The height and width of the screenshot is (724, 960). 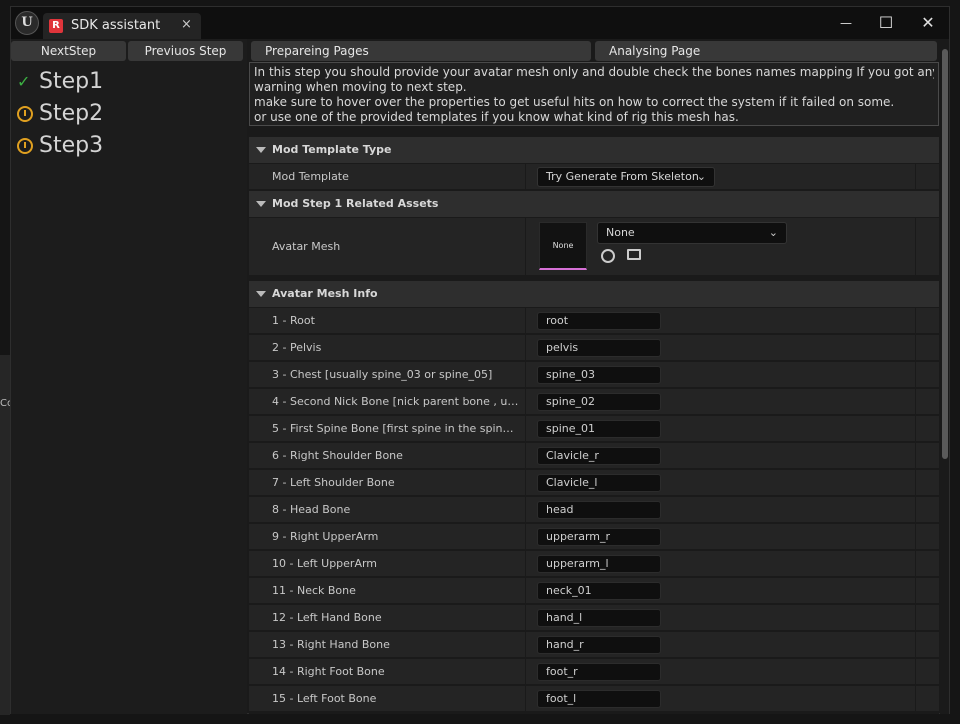 I want to click on unreal-logo-icon: U, so click(x=27, y=23).